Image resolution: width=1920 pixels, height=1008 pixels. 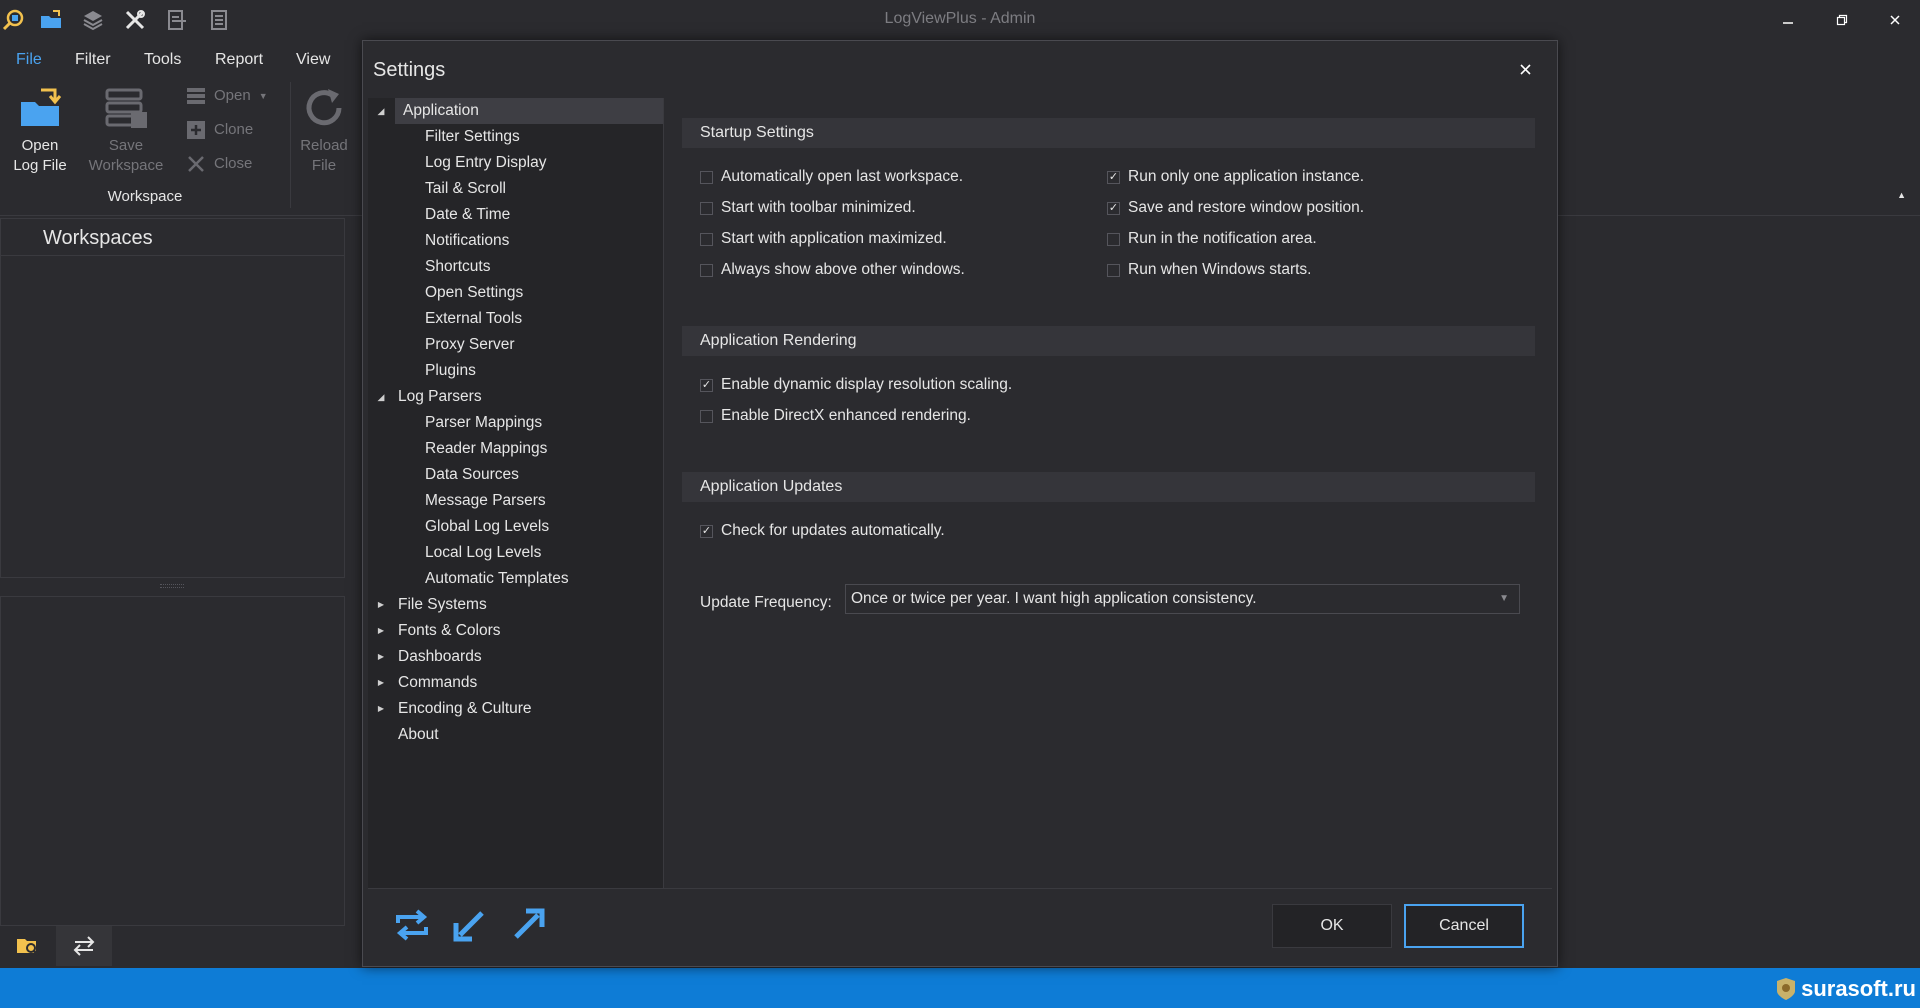 What do you see at coordinates (960, 925) in the screenshot?
I see `dialog-footer: OK Cancel` at bounding box center [960, 925].